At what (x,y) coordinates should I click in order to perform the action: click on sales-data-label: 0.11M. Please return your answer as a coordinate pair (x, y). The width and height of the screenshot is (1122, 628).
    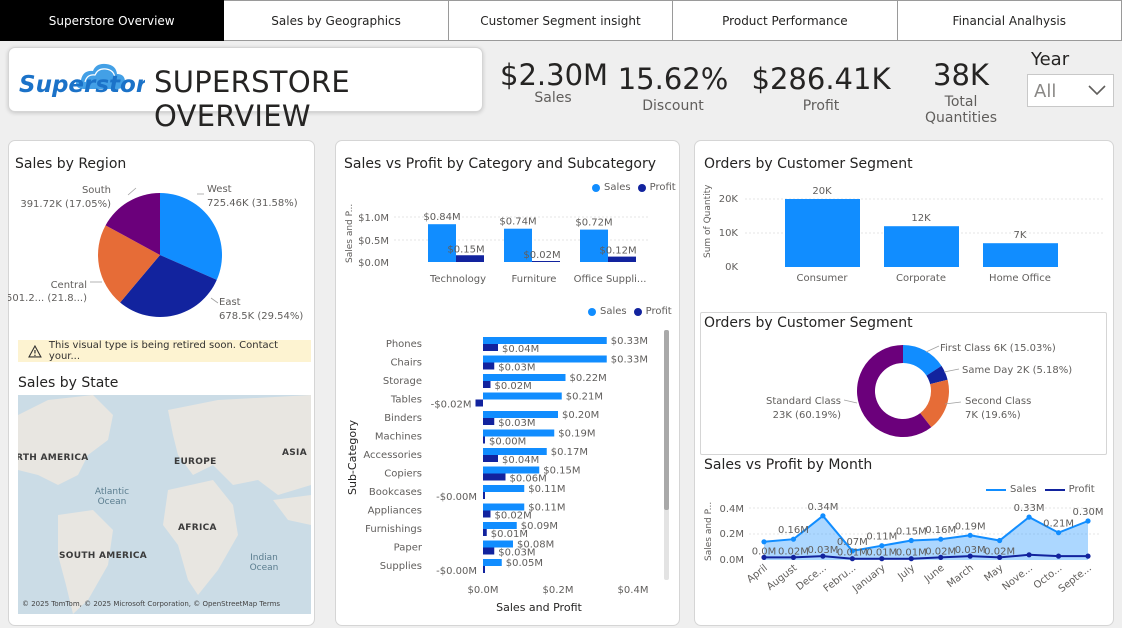
    Looking at the image, I should click on (881, 537).